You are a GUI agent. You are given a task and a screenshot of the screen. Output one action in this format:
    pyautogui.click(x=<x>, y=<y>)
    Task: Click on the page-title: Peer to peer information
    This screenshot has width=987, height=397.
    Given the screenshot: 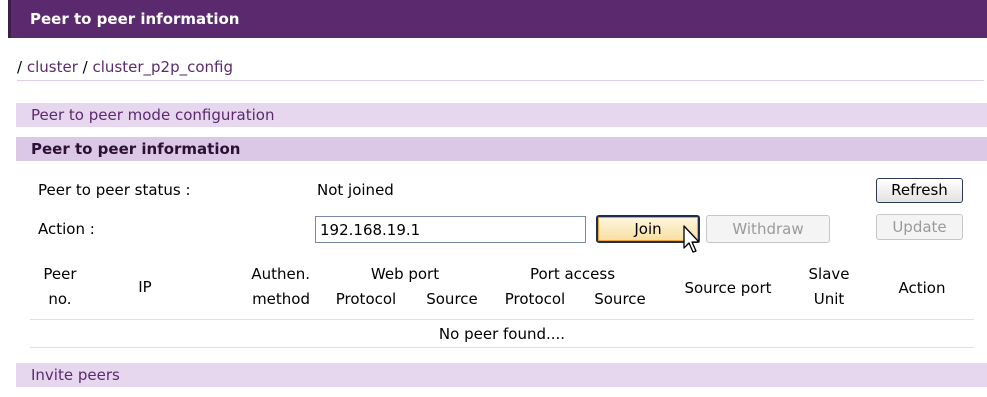 What is the action you would take?
    pyautogui.click(x=135, y=19)
    